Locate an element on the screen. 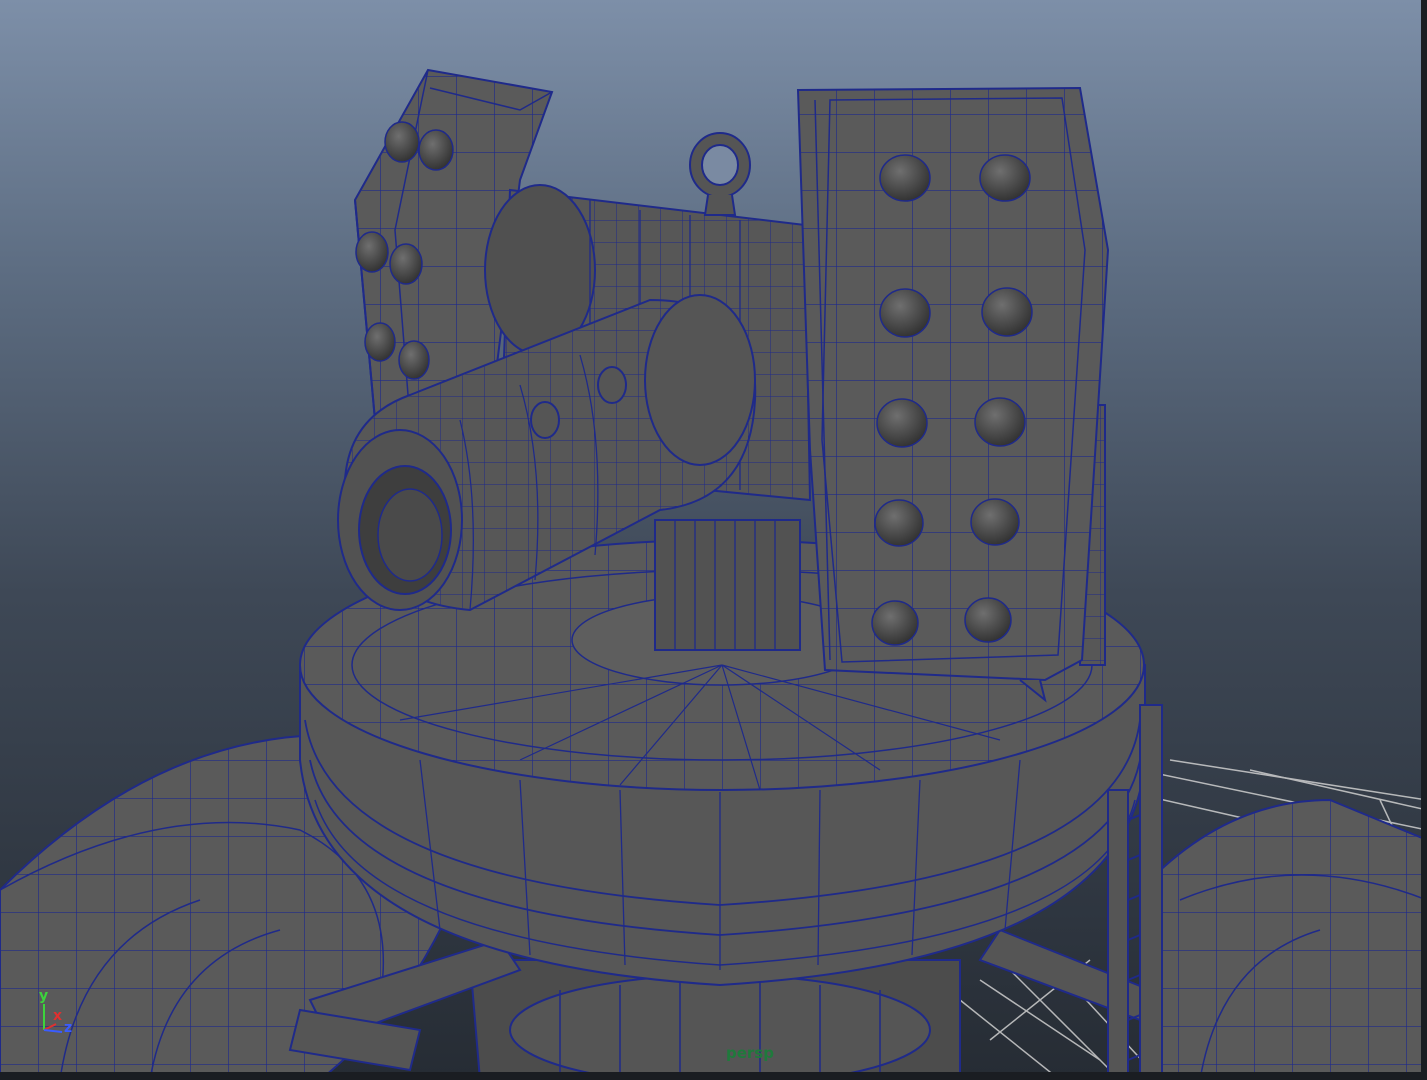 The image size is (1427, 1080). z-axis-line is located at coordinates (53, 1031).